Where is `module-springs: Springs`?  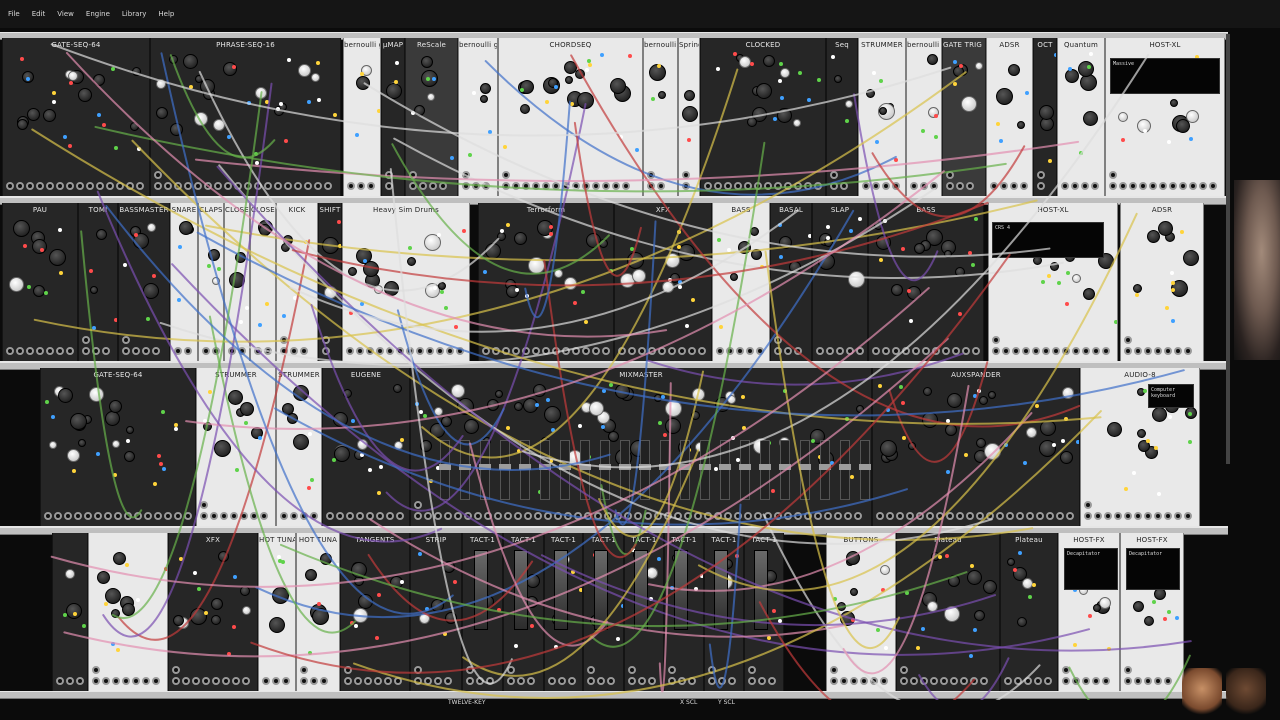 module-springs: Springs is located at coordinates (689, 117).